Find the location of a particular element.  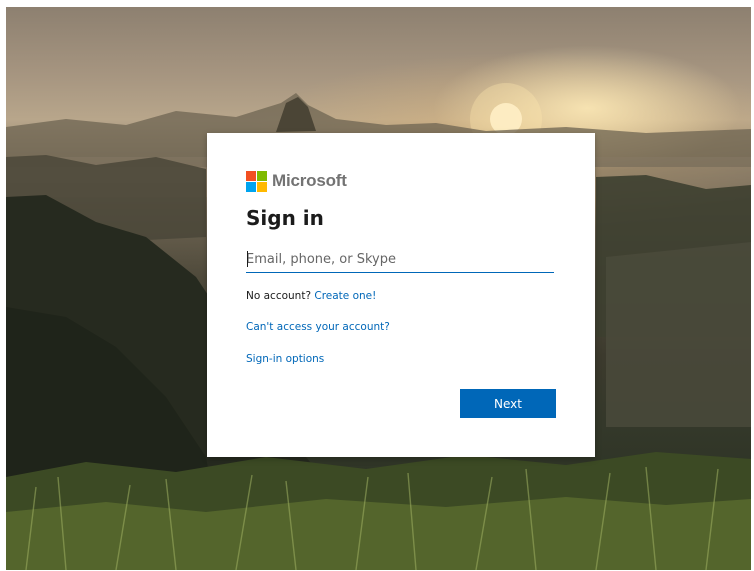

microsoft-brand: Microsoft is located at coordinates (296, 181).